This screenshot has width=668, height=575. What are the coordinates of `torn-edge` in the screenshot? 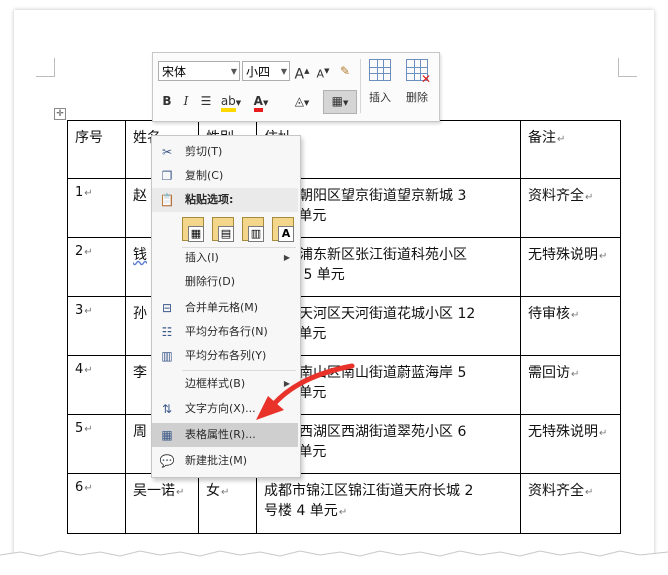 It's located at (334, 562).